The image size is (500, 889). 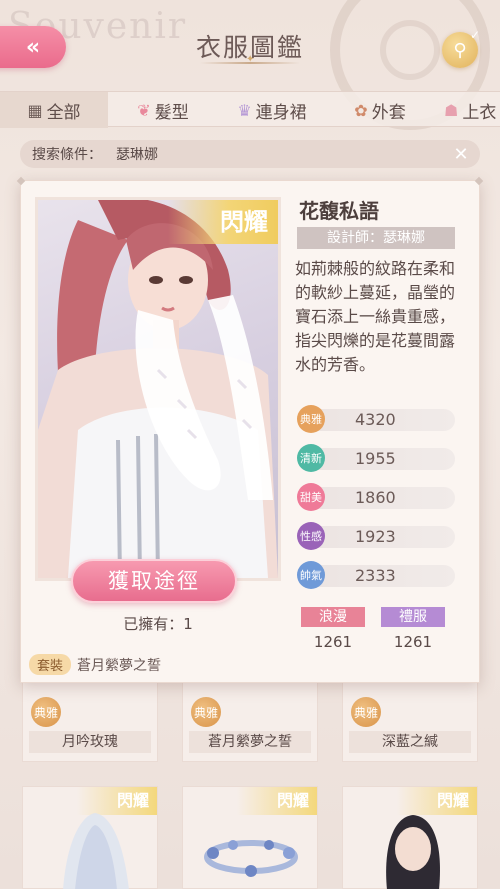 I want to click on tab-label: 全部, so click(x=63, y=112).